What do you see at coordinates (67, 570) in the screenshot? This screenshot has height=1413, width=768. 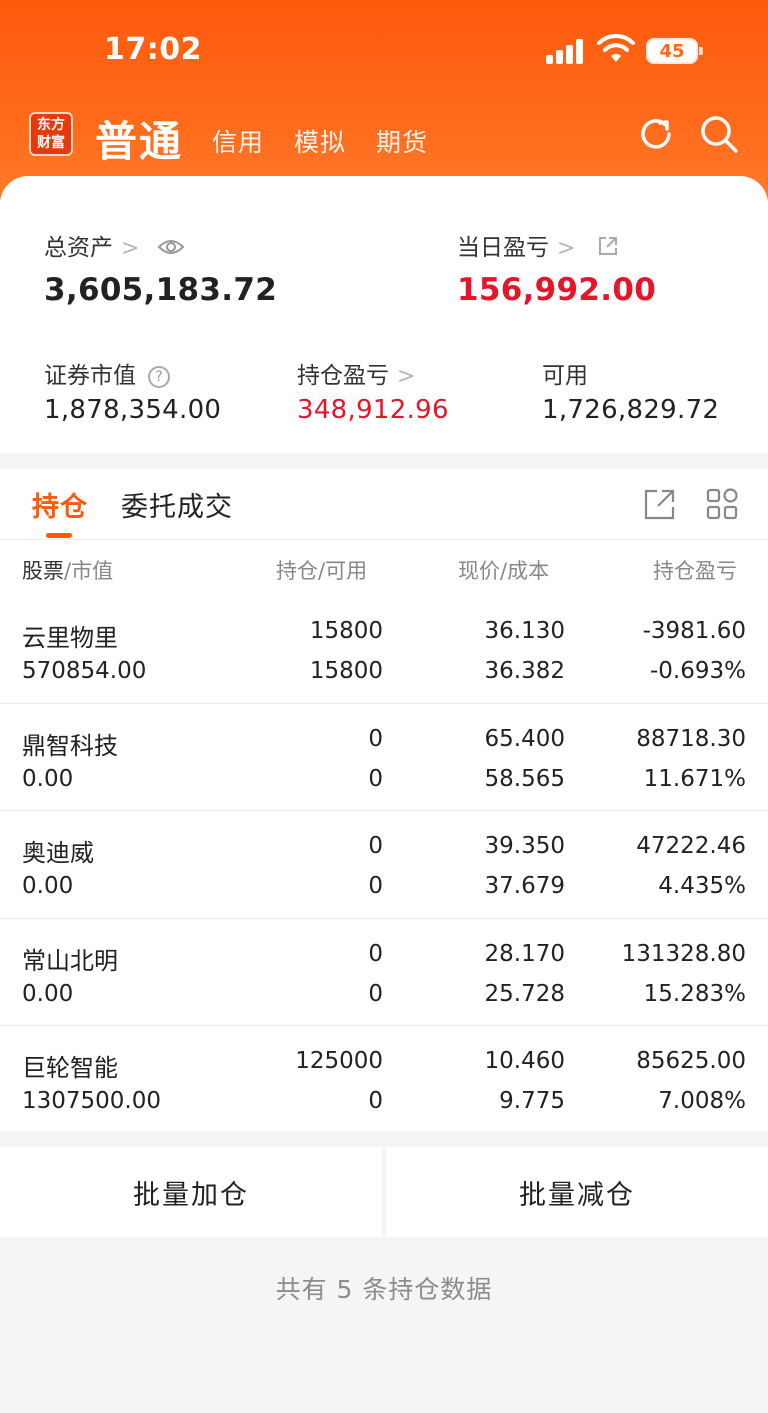 I see `column-header-stock: 股票/市值` at bounding box center [67, 570].